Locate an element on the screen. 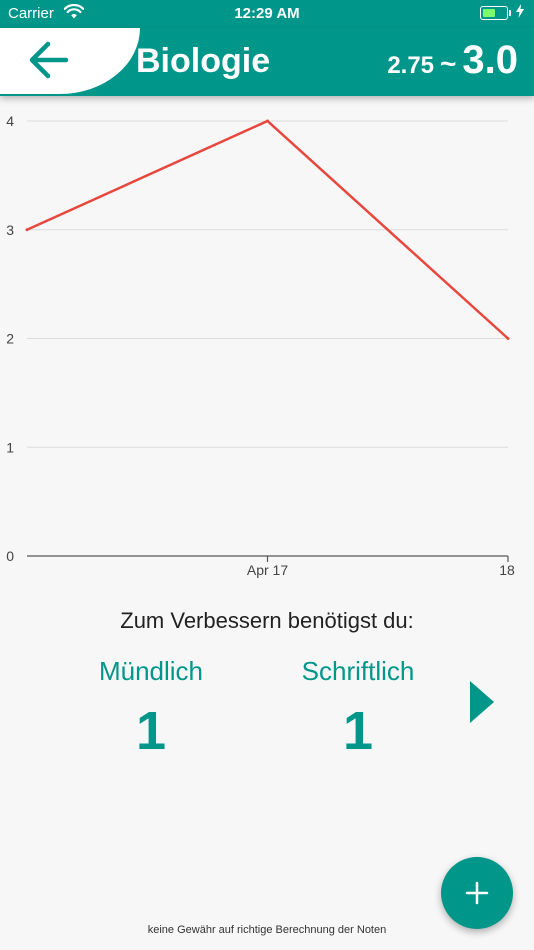  oral-value: 1 is located at coordinates (151, 731).